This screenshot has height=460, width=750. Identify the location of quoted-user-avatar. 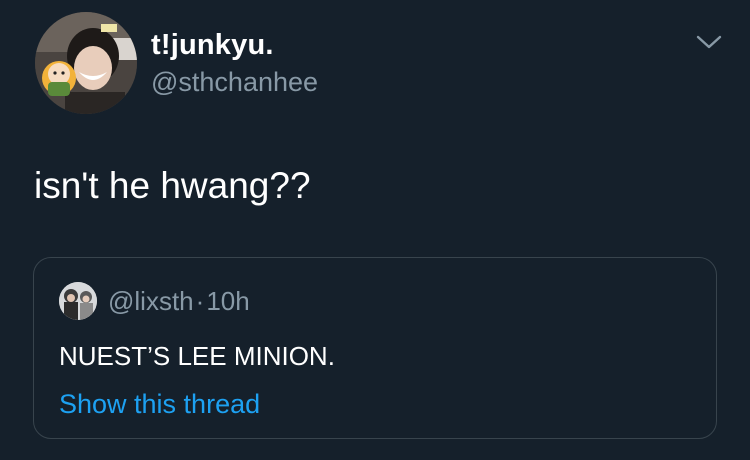
(78, 301).